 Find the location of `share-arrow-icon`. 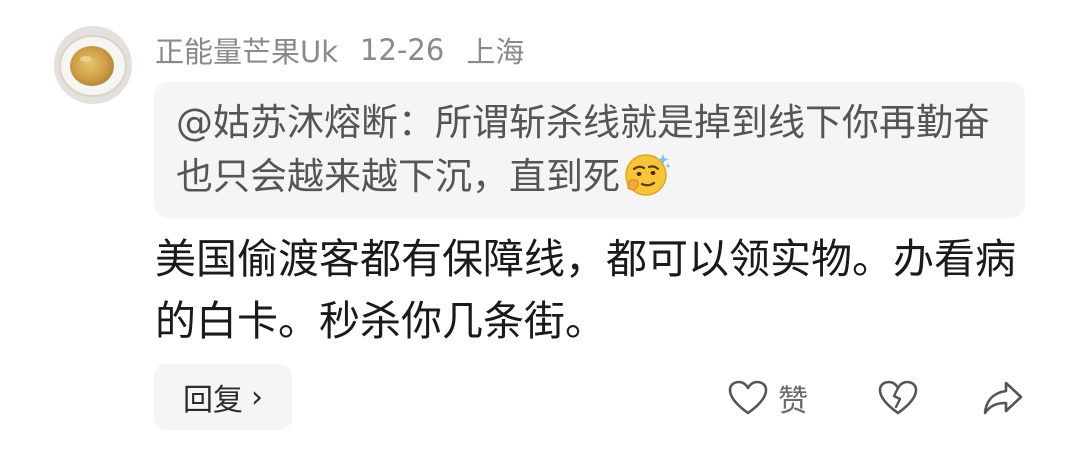

share-arrow-icon is located at coordinates (1003, 398).